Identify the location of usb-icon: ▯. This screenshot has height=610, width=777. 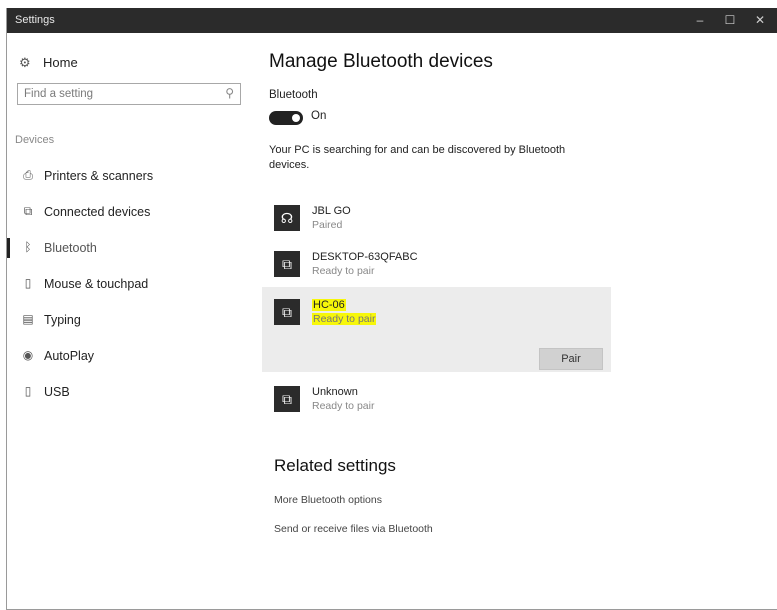
(28, 391).